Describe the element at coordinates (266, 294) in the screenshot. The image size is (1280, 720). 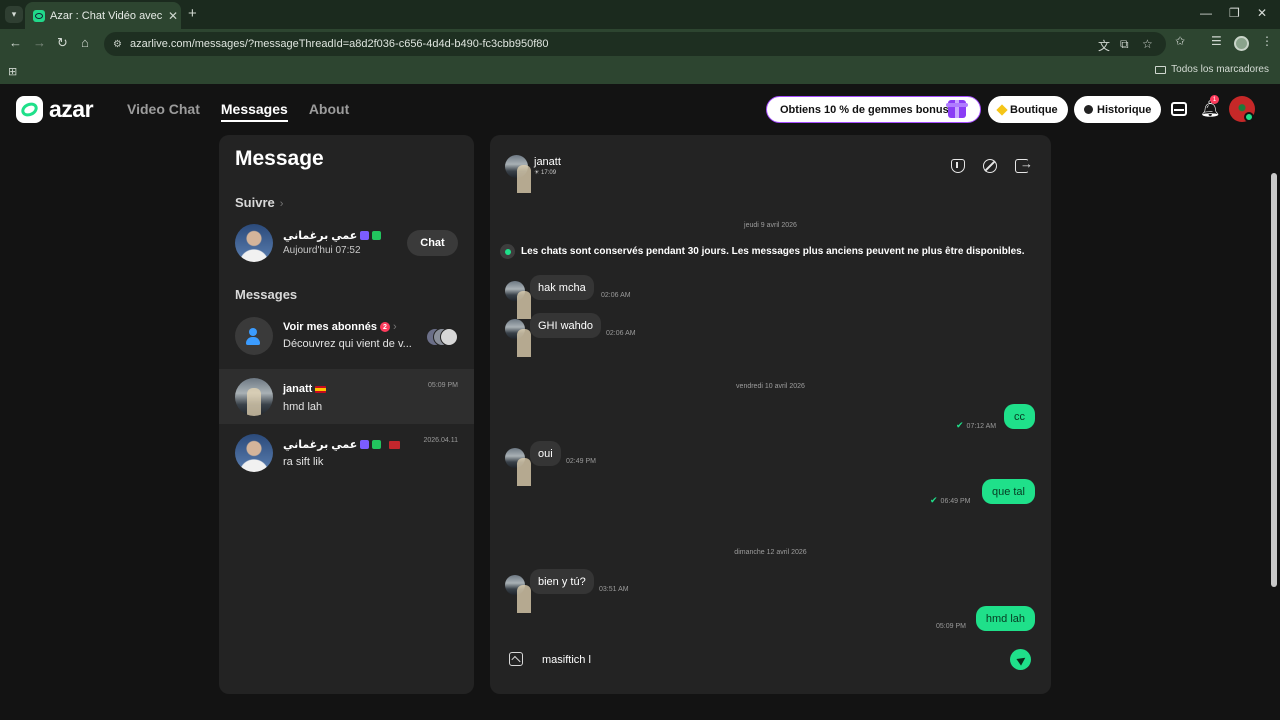
I see `messages-section-header: Messages` at that location.